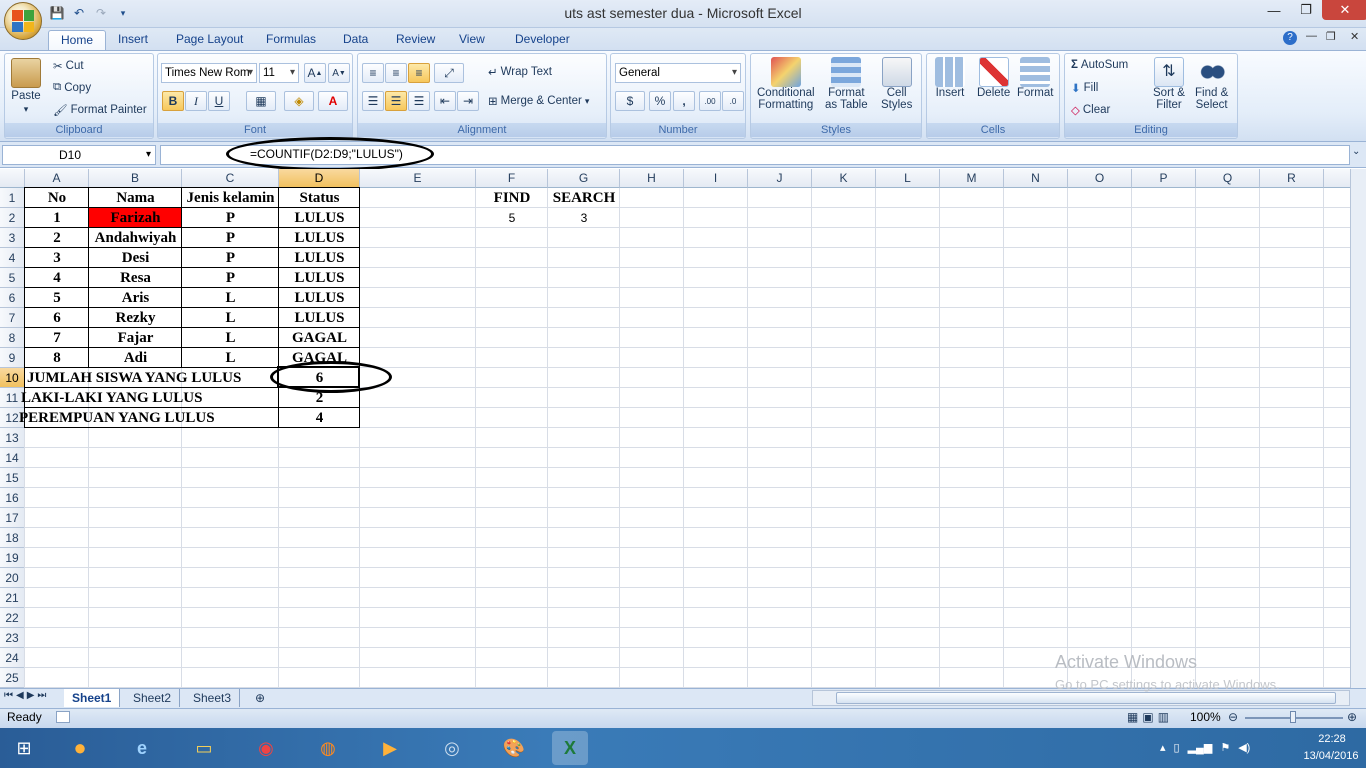  I want to click on summary-value: 4, so click(319, 418).